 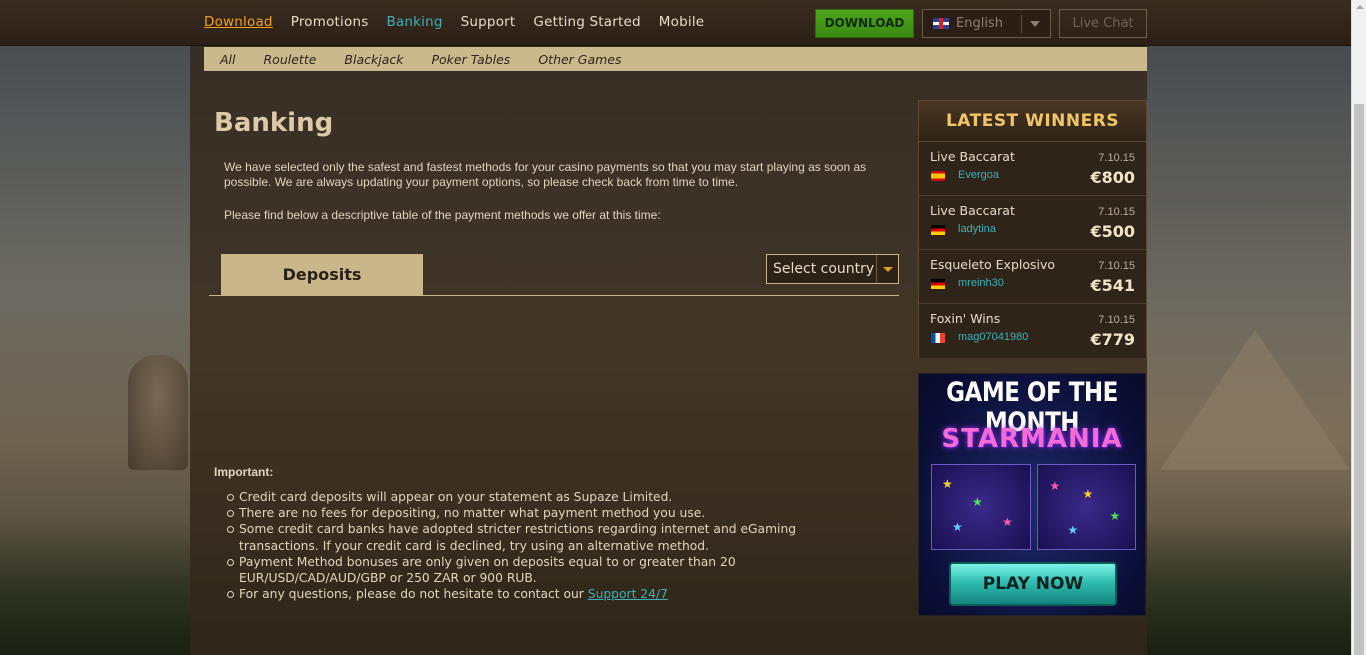 I want to click on winner-amount: €800, so click(x=1112, y=177).